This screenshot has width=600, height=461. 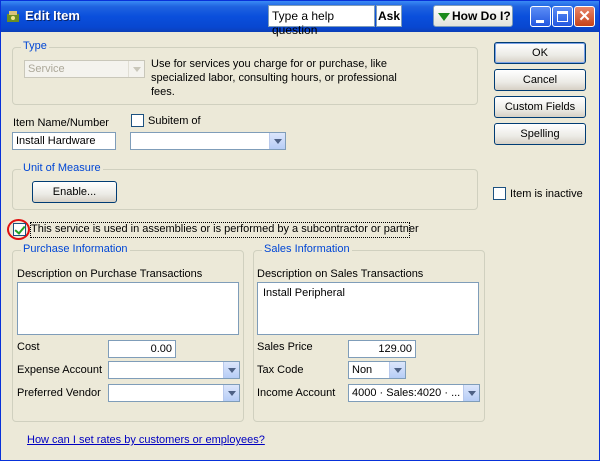 I want to click on ask-button: Ask, so click(x=389, y=16).